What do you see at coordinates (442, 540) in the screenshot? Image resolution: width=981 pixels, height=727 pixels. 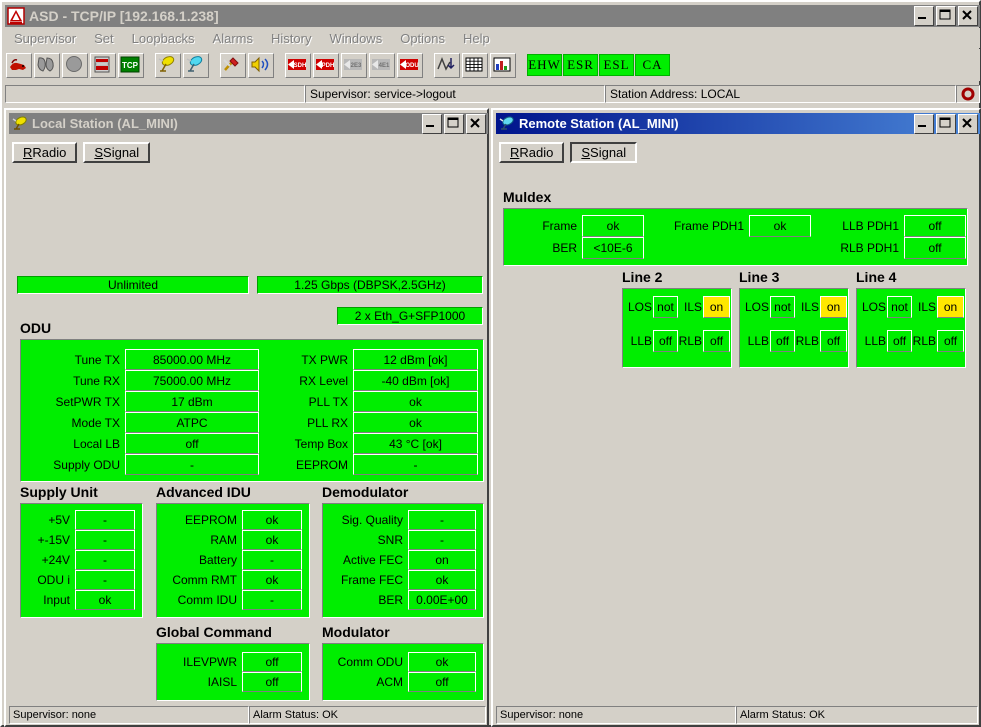 I see `field-value-snr: -` at bounding box center [442, 540].